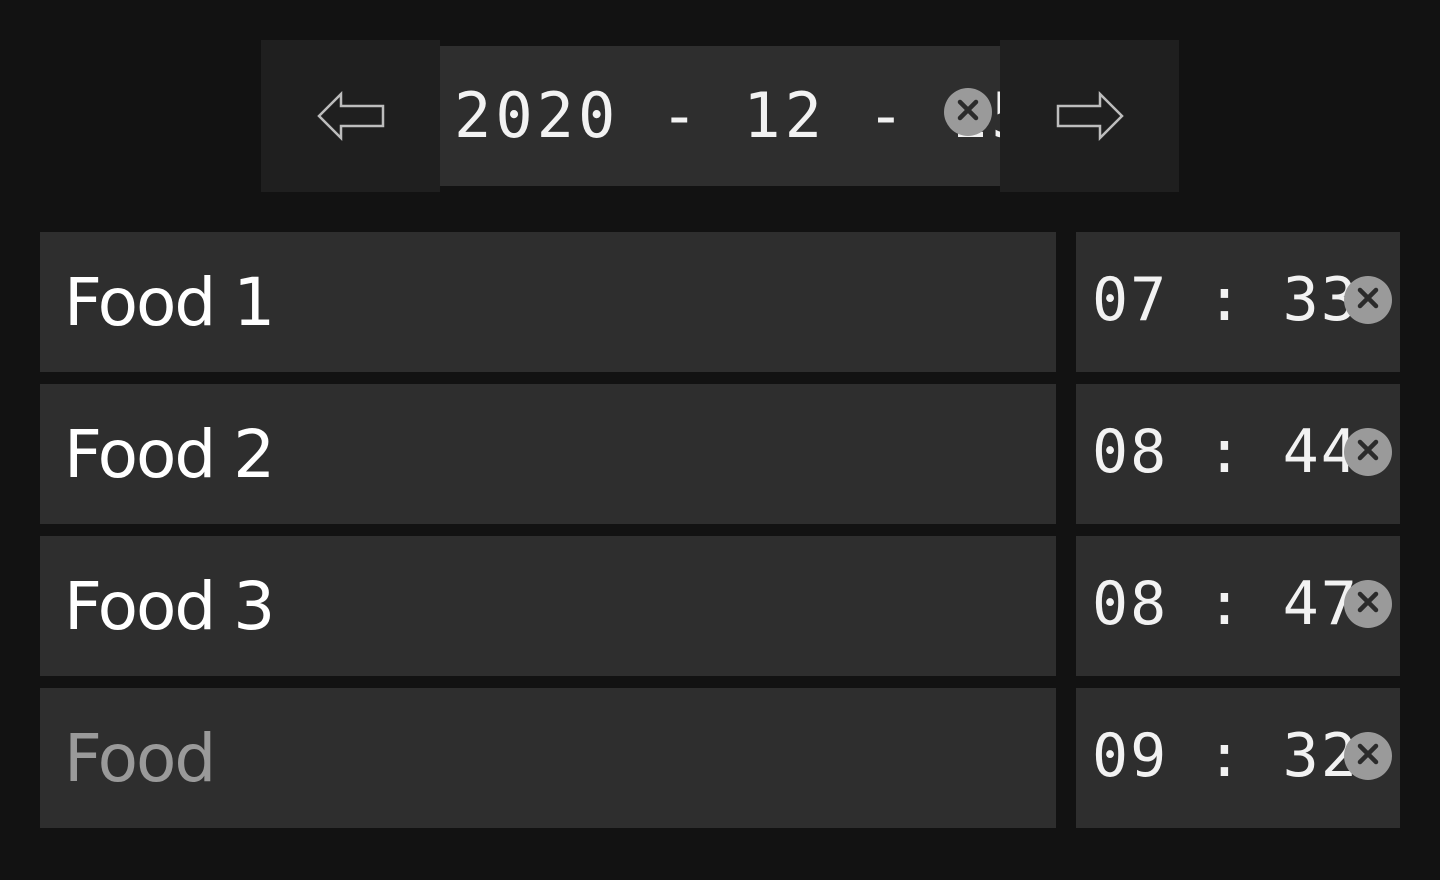 This screenshot has height=880, width=1440. I want to click on previous-day-button, so click(350, 116).